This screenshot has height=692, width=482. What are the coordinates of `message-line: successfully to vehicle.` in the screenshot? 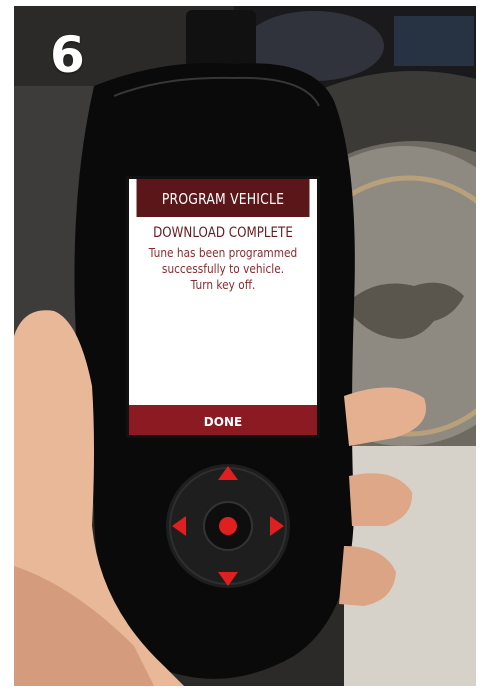 It's located at (223, 269).